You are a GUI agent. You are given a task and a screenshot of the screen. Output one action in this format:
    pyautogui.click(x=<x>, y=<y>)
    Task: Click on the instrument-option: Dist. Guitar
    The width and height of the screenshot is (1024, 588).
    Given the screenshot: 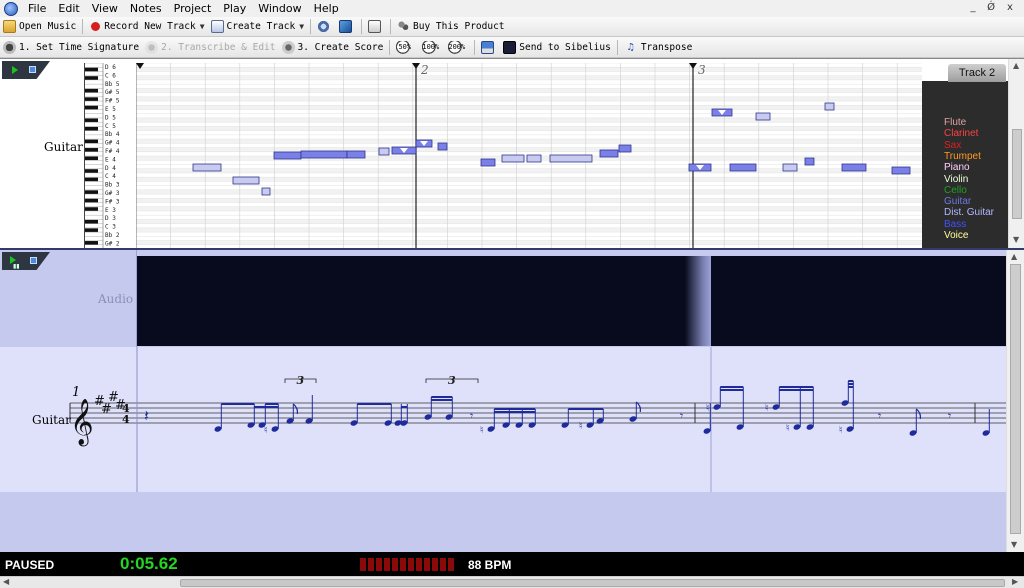 What is the action you would take?
    pyautogui.click(x=969, y=212)
    